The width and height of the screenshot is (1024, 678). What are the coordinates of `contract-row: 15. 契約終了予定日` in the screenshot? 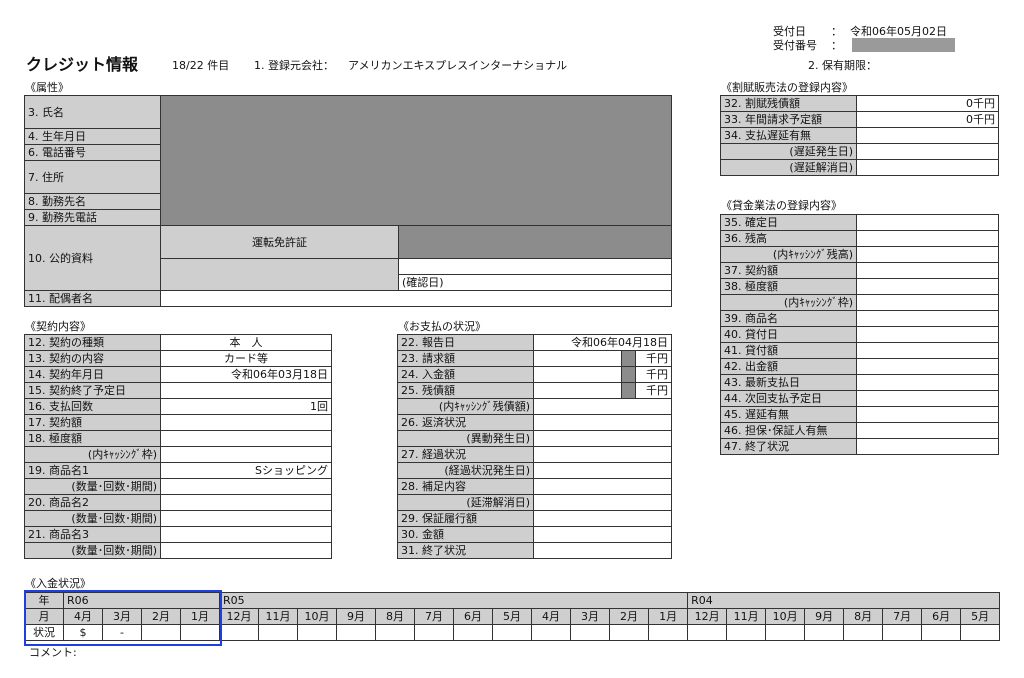 It's located at (178, 390).